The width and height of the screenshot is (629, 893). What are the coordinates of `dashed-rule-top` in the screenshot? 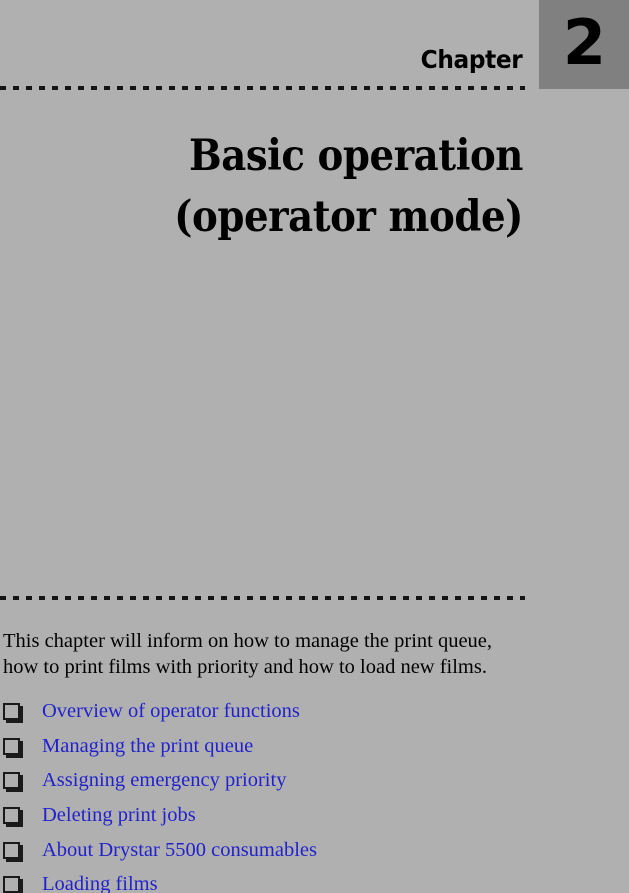 It's located at (262, 88).